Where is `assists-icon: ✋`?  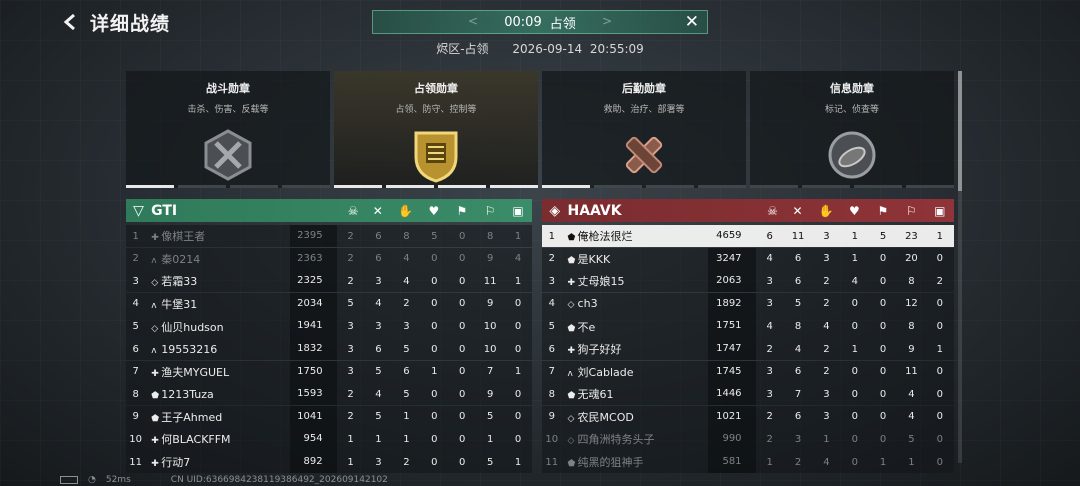
assists-icon: ✋ is located at coordinates (406, 210).